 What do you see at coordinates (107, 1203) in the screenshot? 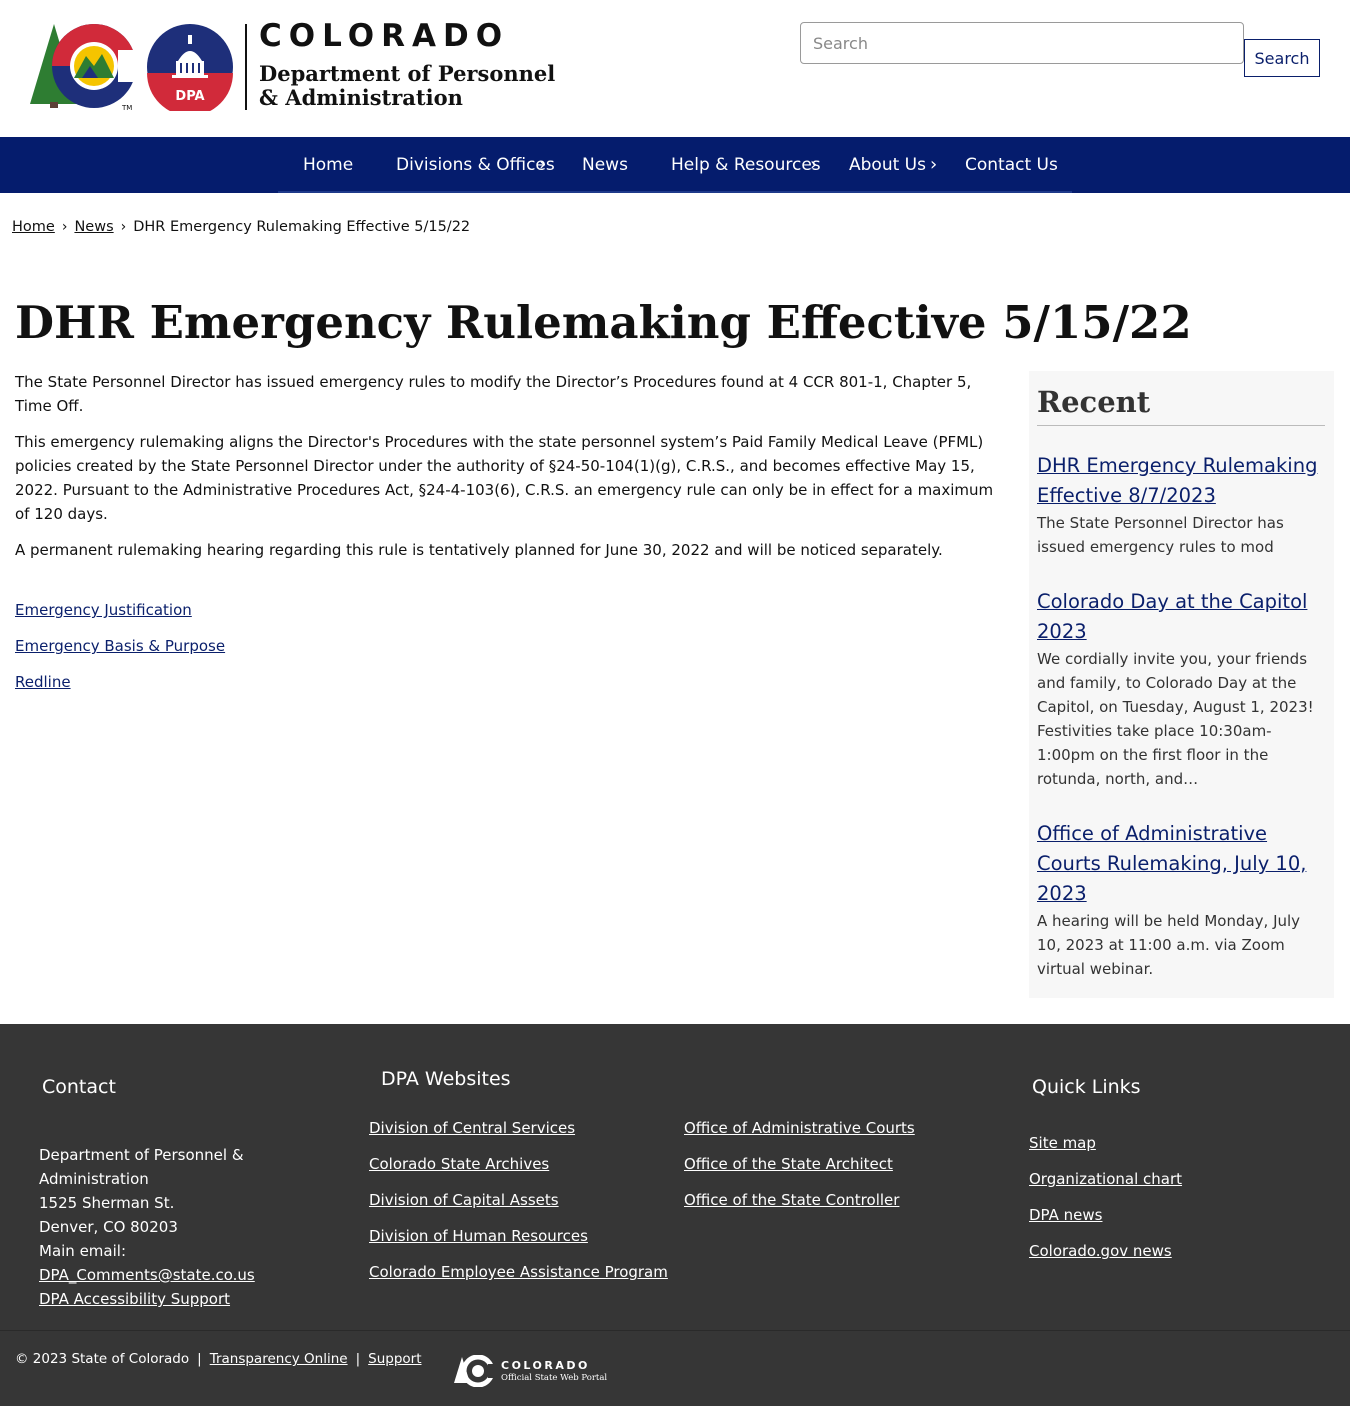
I see `contact-line: 1525 Sherman St.` at bounding box center [107, 1203].